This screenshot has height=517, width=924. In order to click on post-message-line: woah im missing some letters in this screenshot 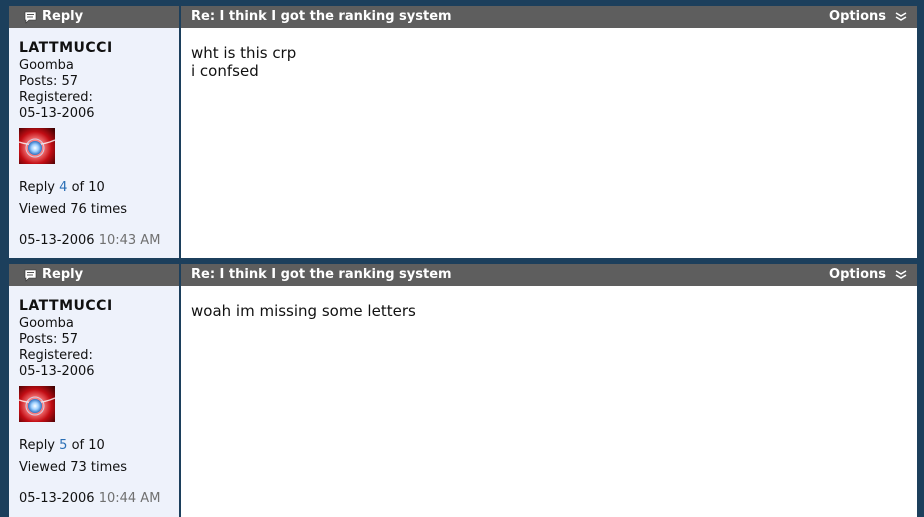, I will do `click(303, 311)`.